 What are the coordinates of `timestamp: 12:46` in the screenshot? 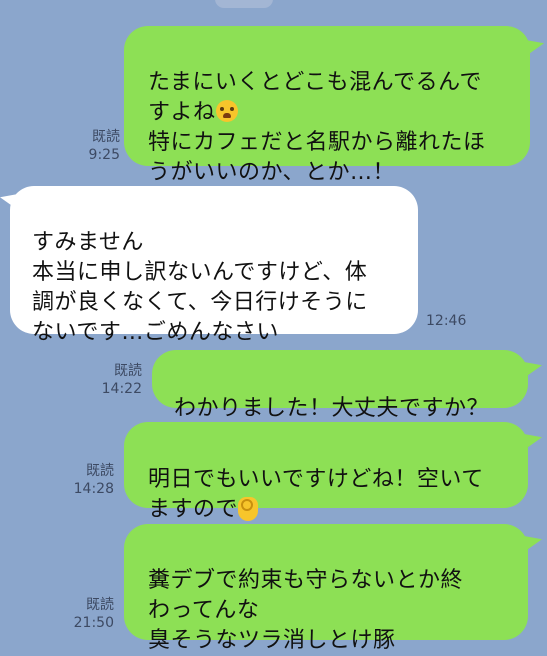 It's located at (446, 321).